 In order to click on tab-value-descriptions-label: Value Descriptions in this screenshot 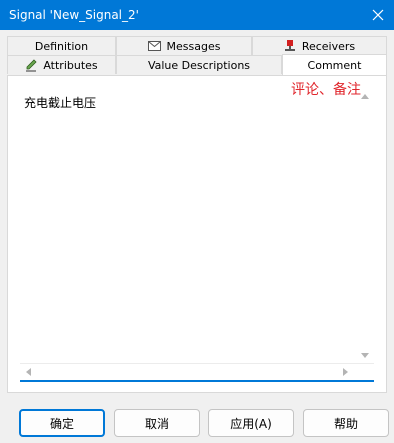, I will do `click(199, 65)`.